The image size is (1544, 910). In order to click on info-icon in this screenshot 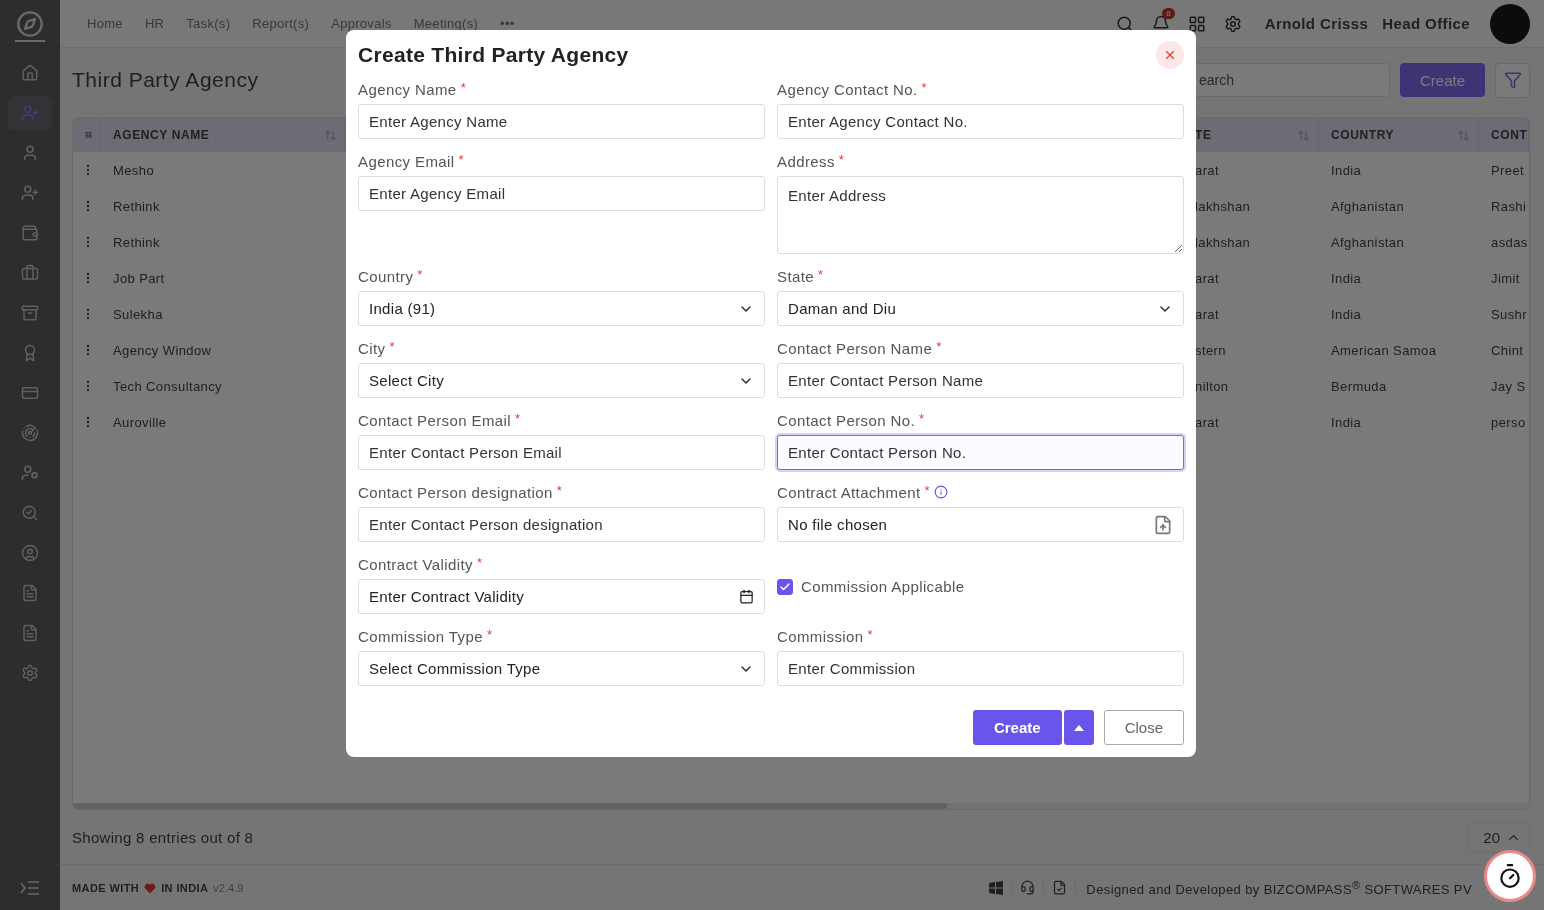, I will do `click(941, 492)`.